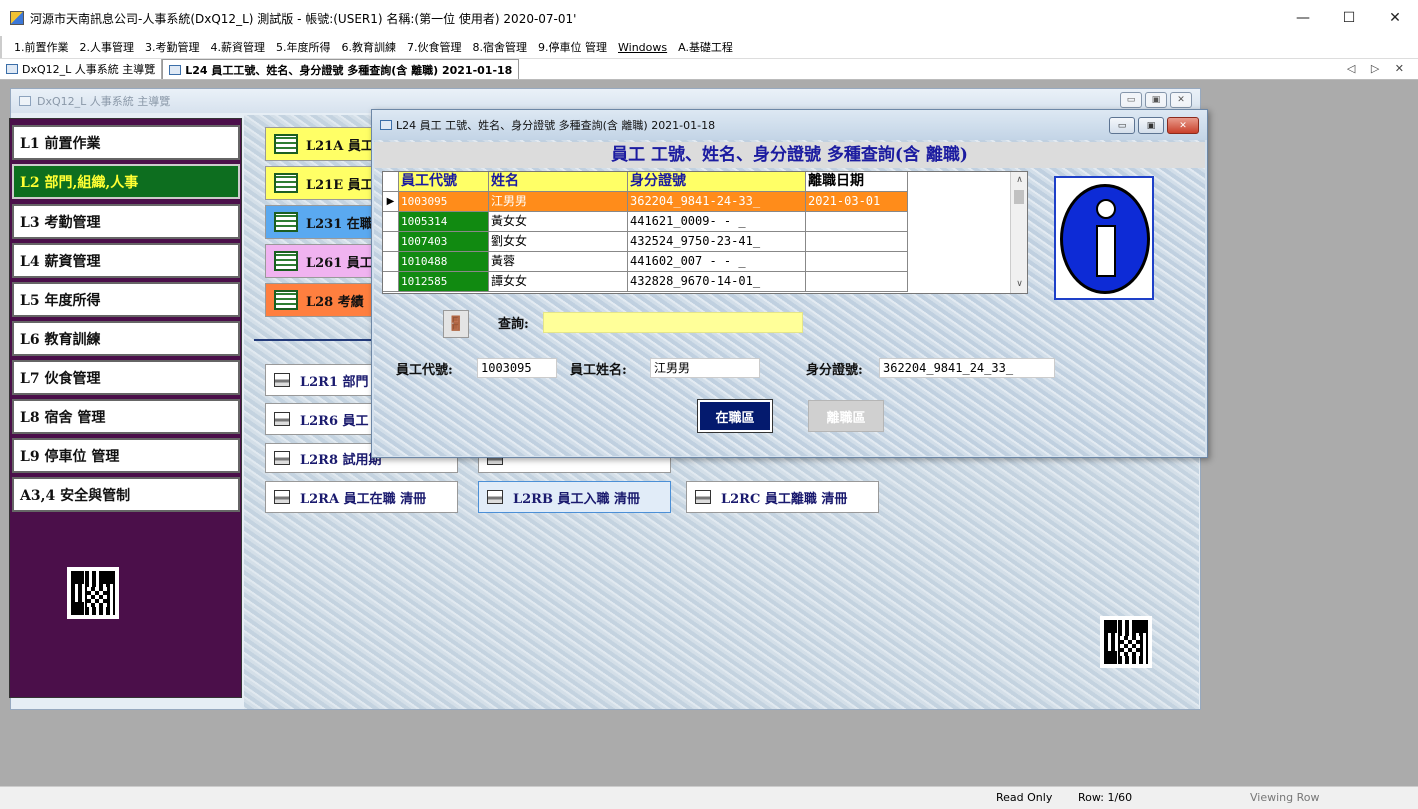  What do you see at coordinates (391, 202) in the screenshot?
I see `current-row-icon: ▶` at bounding box center [391, 202].